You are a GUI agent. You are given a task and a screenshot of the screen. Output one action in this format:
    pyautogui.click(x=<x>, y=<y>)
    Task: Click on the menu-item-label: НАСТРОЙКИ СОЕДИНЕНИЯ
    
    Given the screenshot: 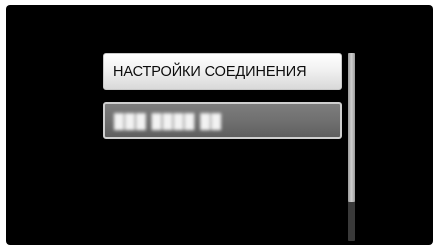 What is the action you would take?
    pyautogui.click(x=210, y=71)
    